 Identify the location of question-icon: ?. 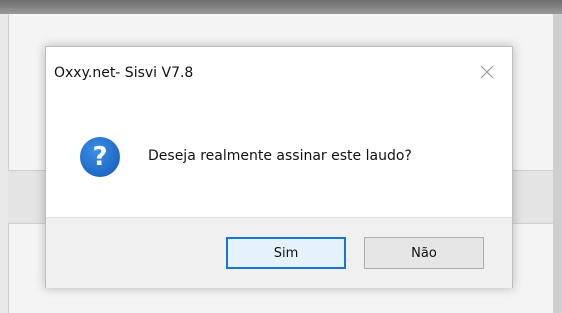
(100, 157).